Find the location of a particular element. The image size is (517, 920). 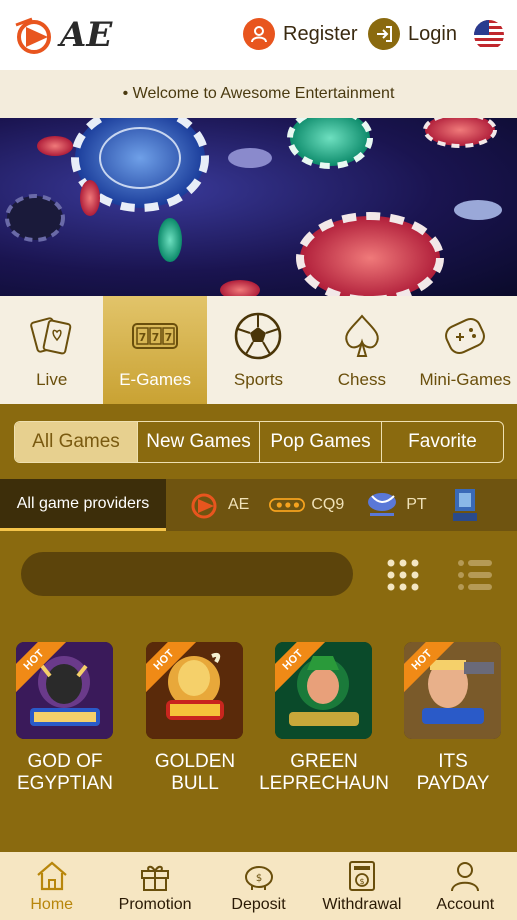

atm-icon: $ is located at coordinates (361, 876).